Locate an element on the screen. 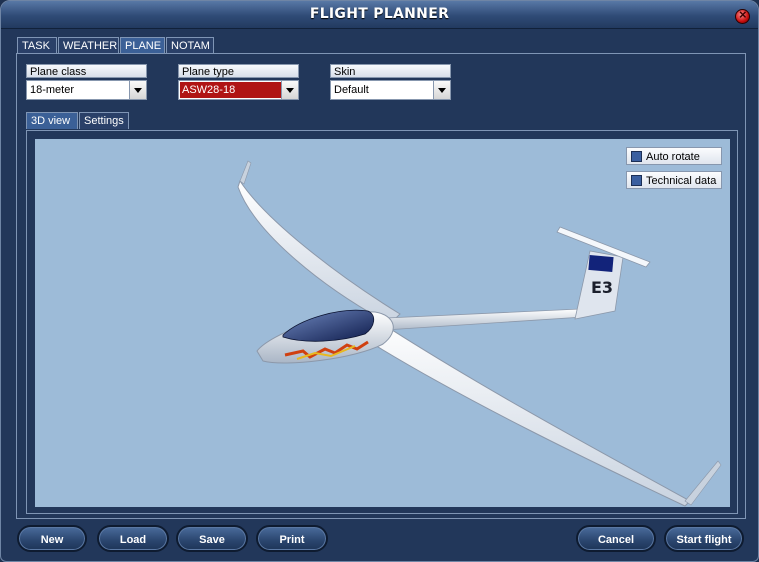 The height and width of the screenshot is (562, 759). tab-weather: WEATHER is located at coordinates (88, 45).